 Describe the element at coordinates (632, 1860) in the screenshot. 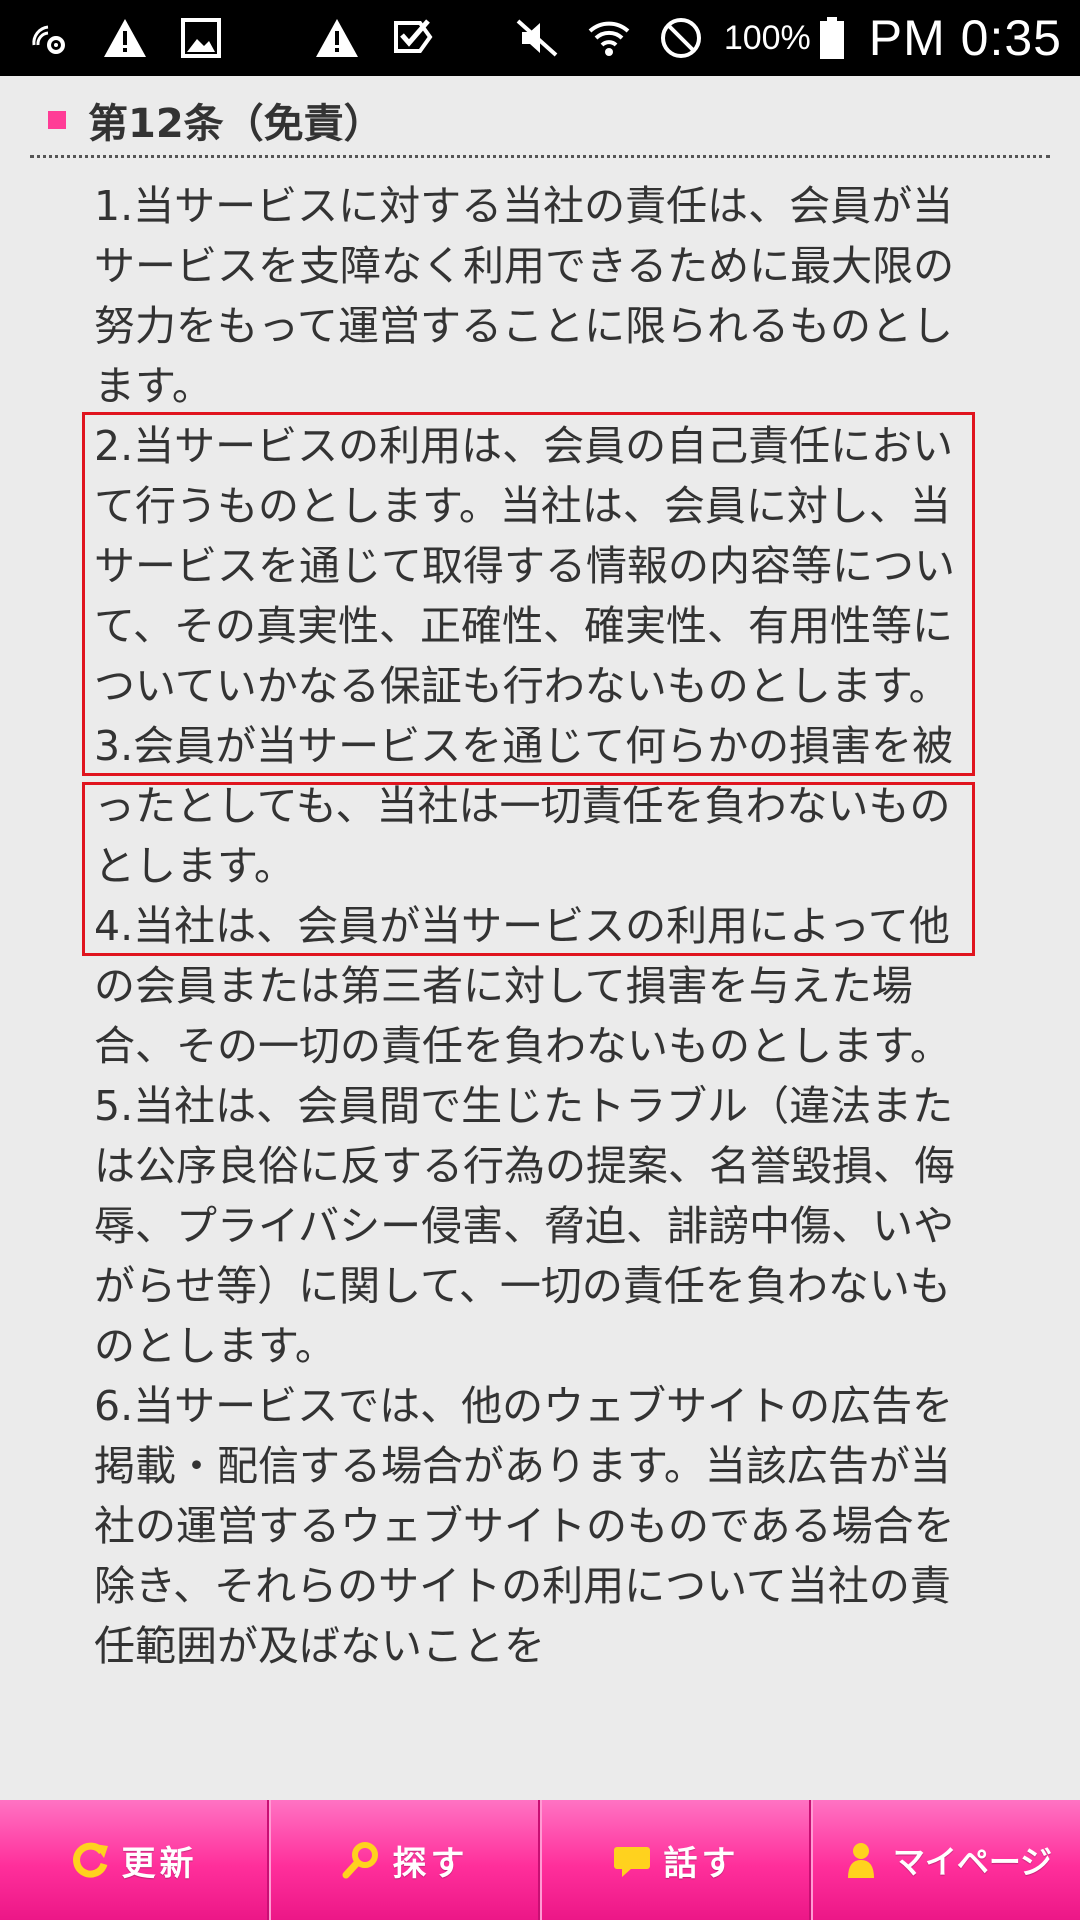

I see `chat-icon` at that location.